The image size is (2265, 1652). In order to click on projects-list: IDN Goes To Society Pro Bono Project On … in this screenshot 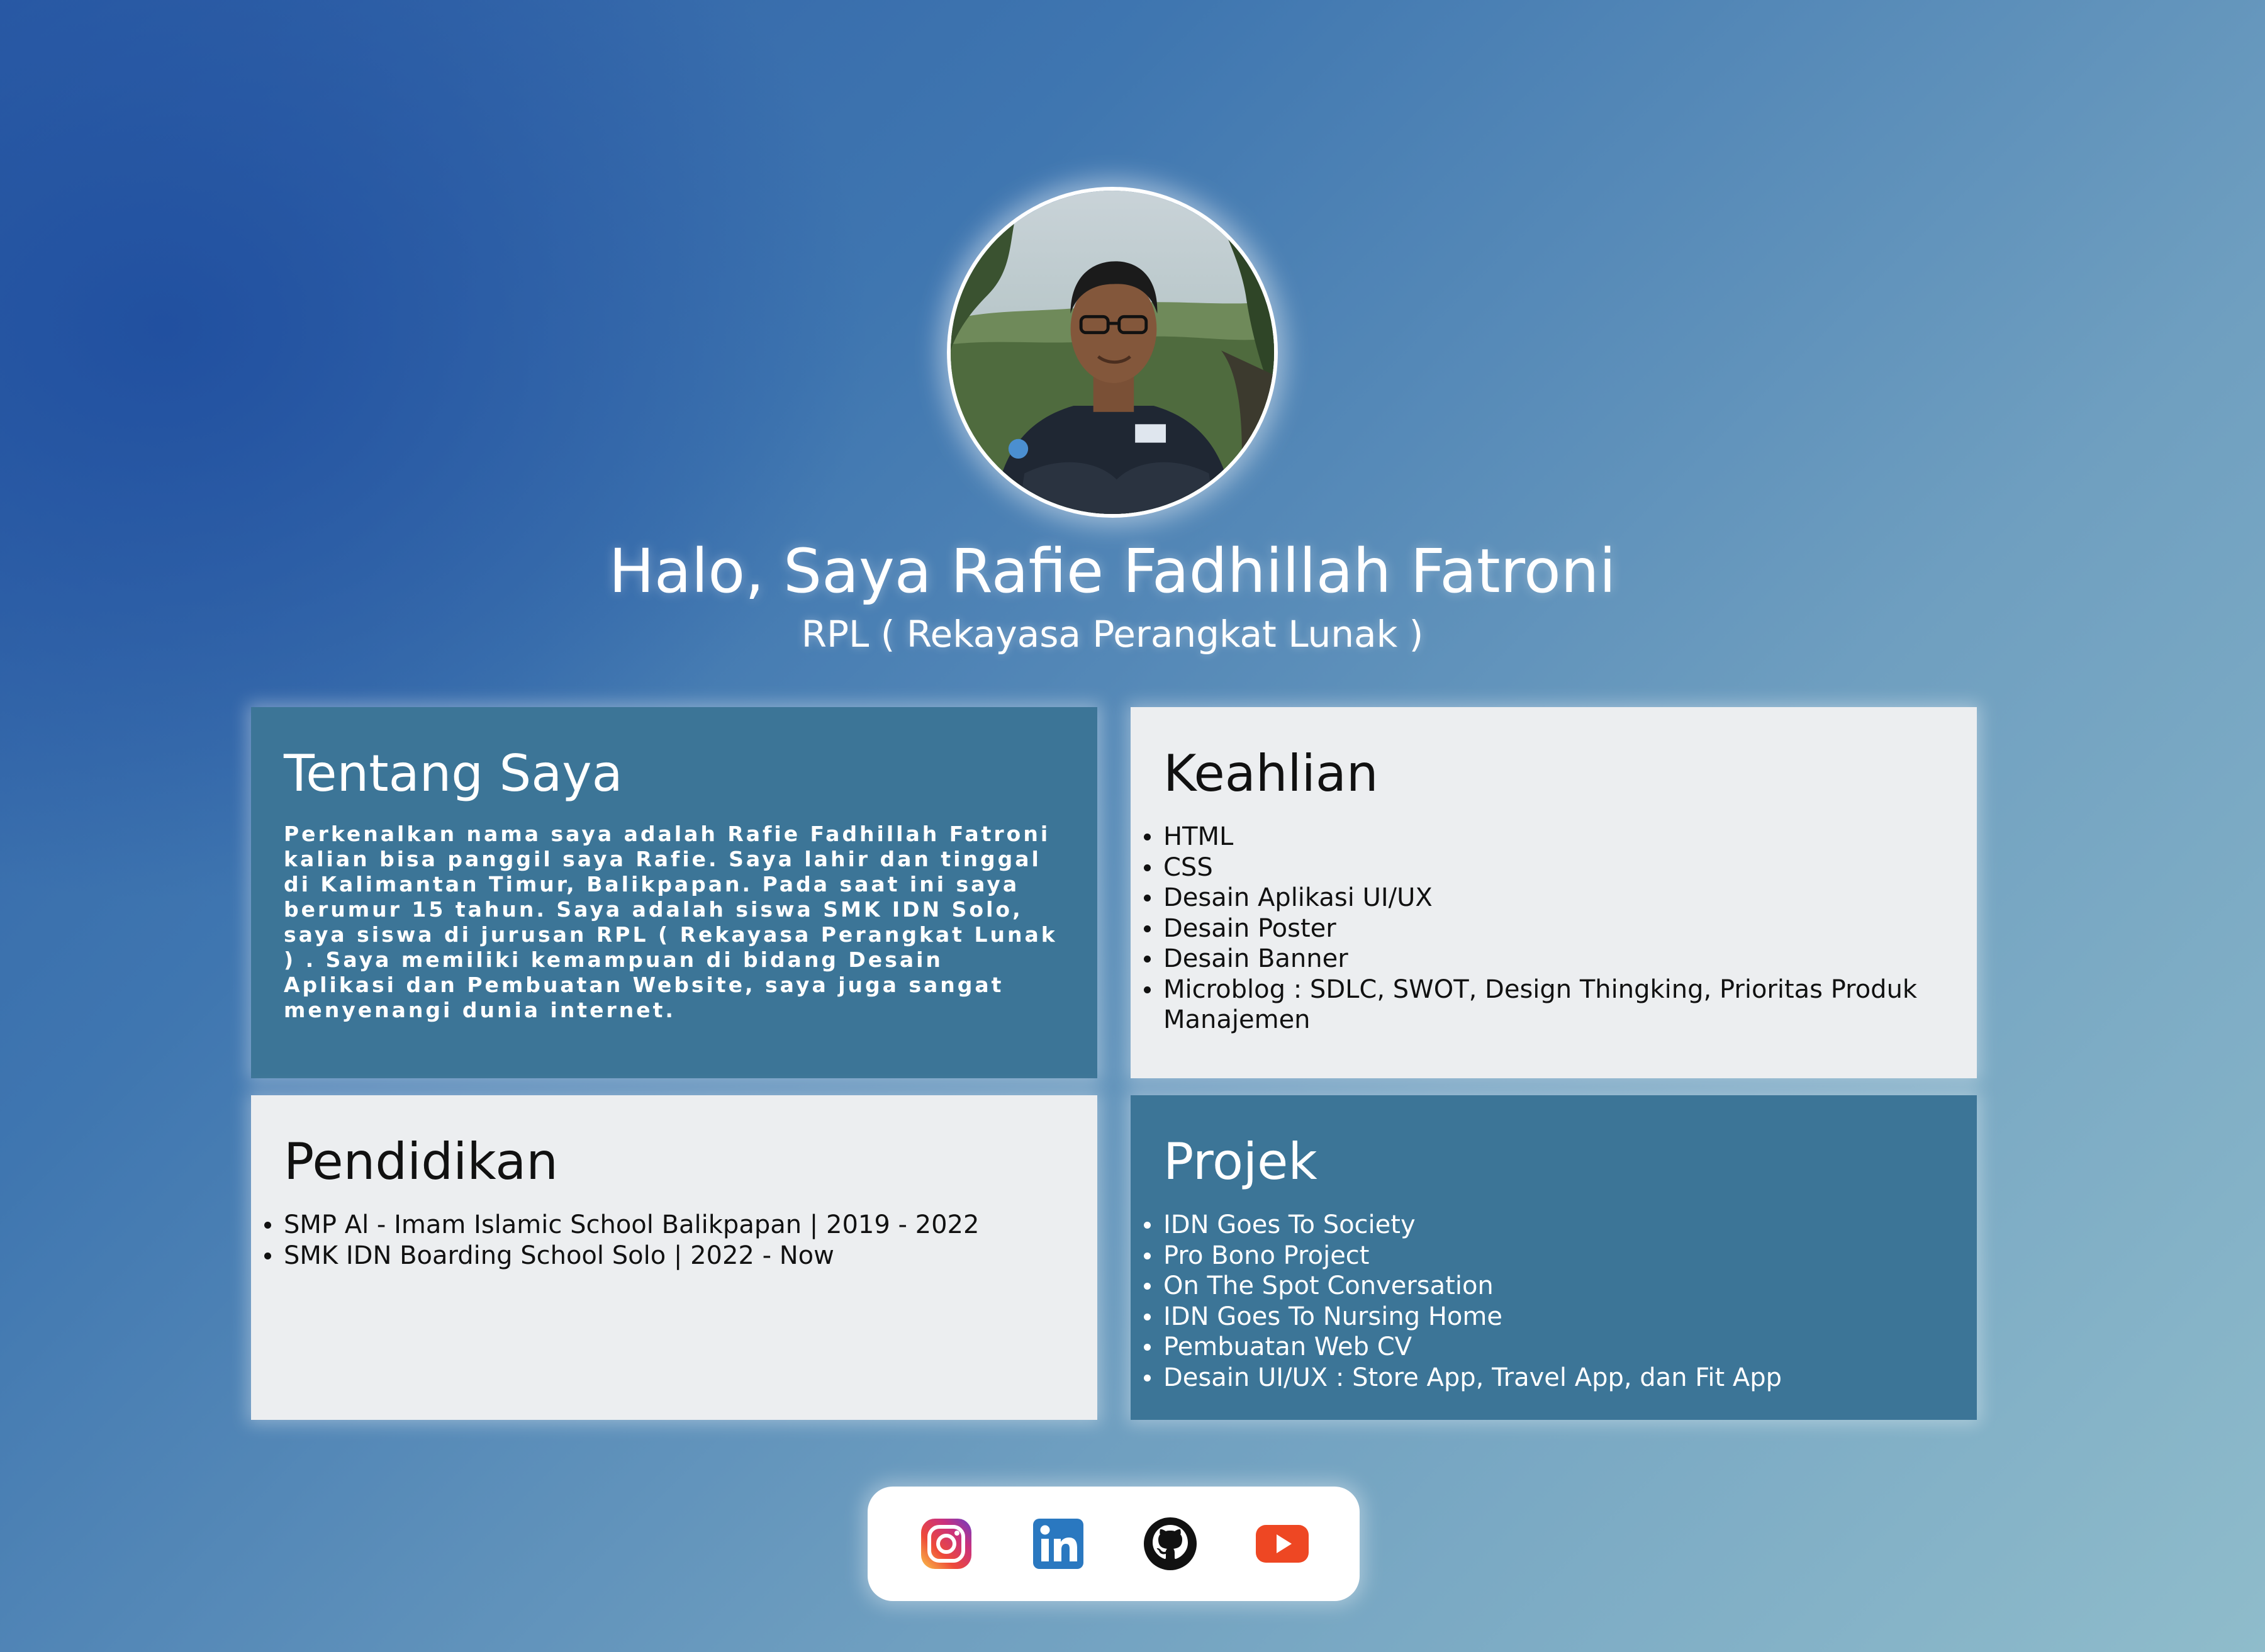, I will do `click(1544, 1301)`.